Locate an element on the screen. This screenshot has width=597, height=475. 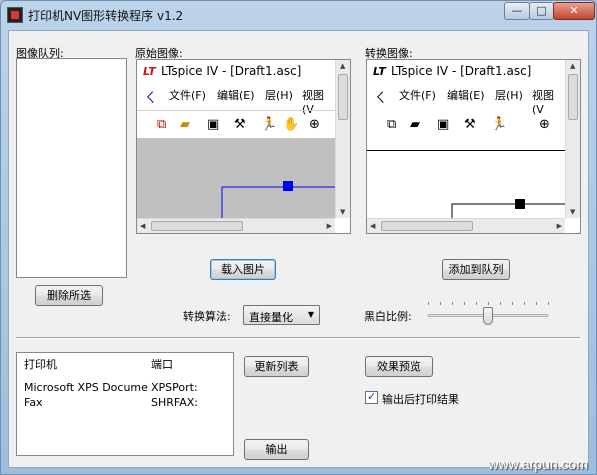
delete-selected-button: 删除所选 is located at coordinates (69, 295).